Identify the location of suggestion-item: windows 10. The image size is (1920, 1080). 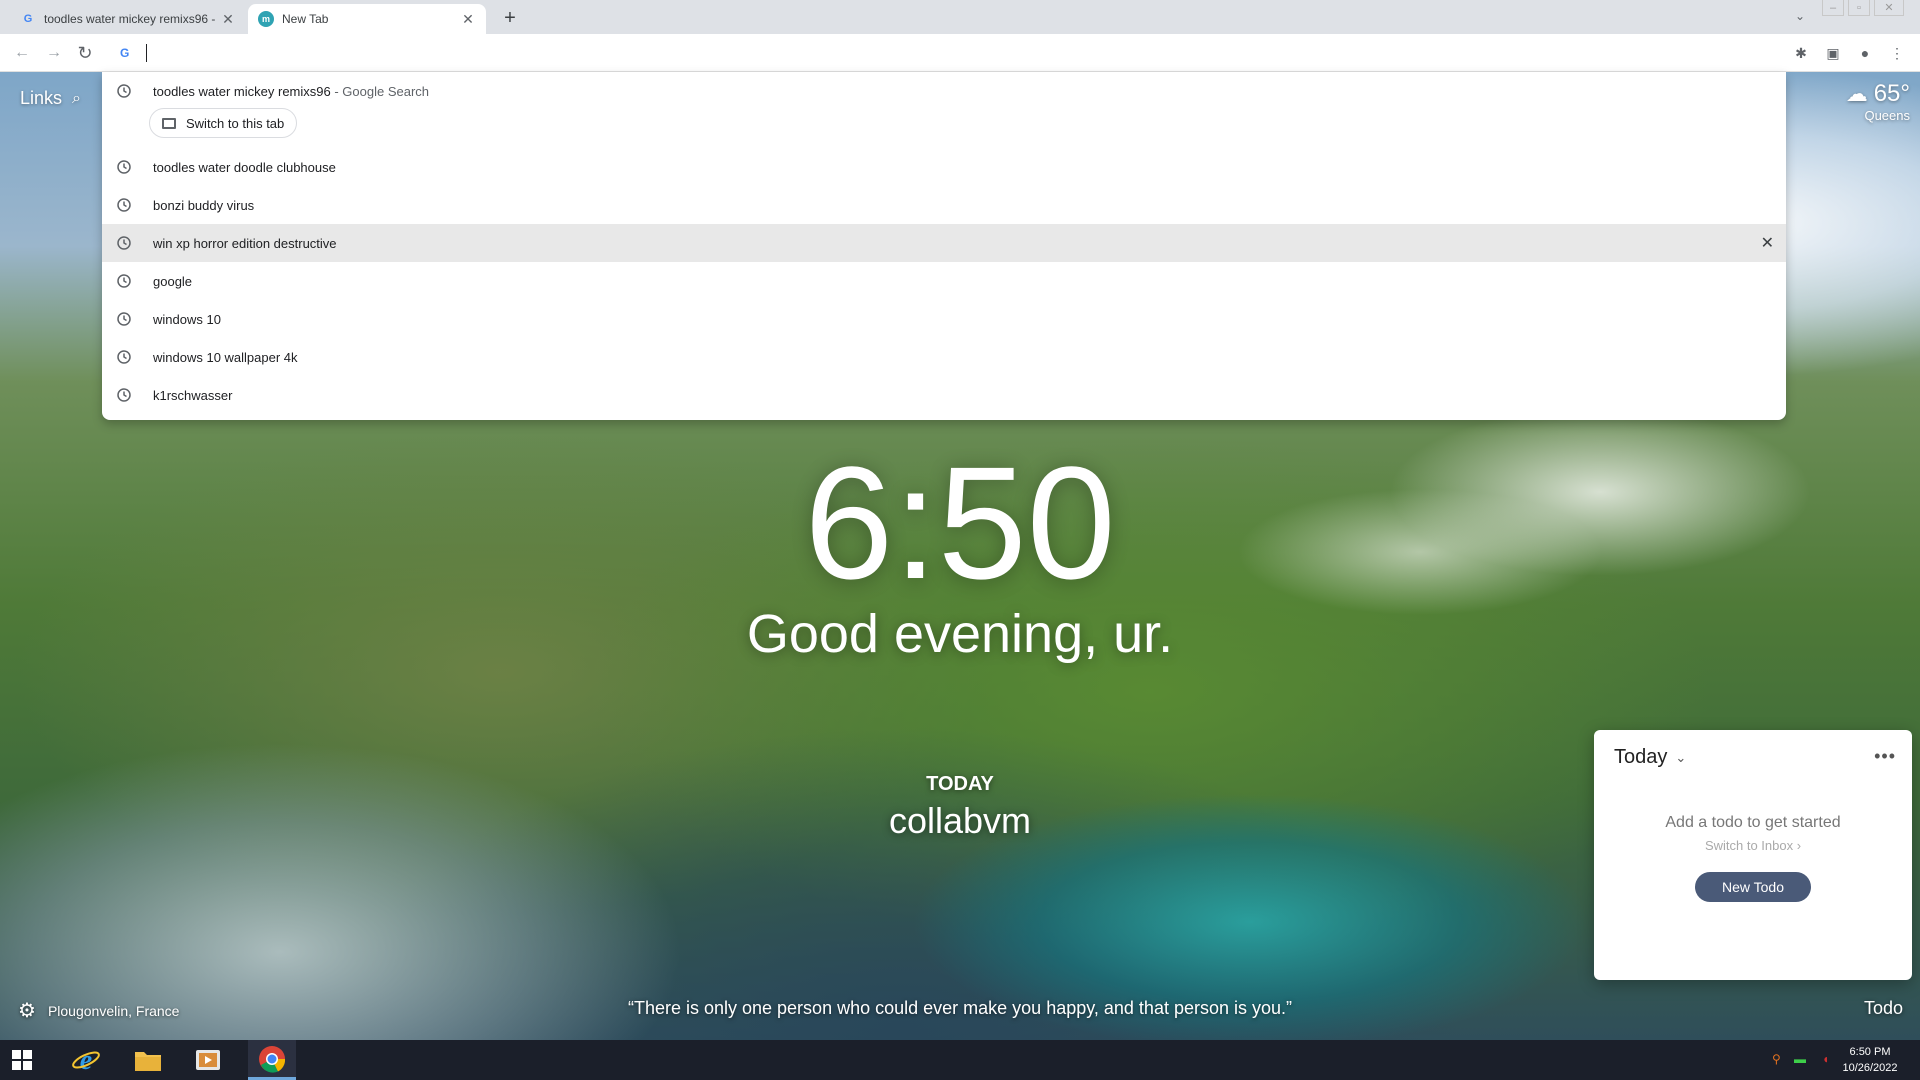
(944, 319).